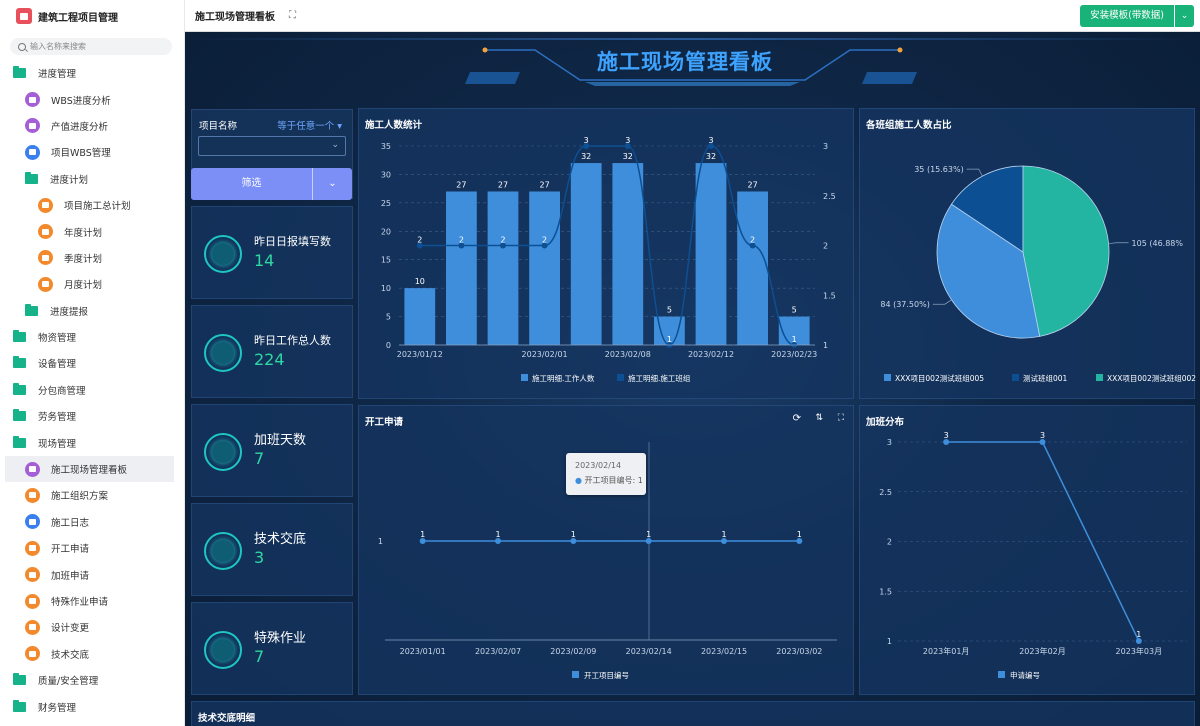  What do you see at coordinates (92, 495) in the screenshot?
I see `sidebar-item: 施工组织方案` at bounding box center [92, 495].